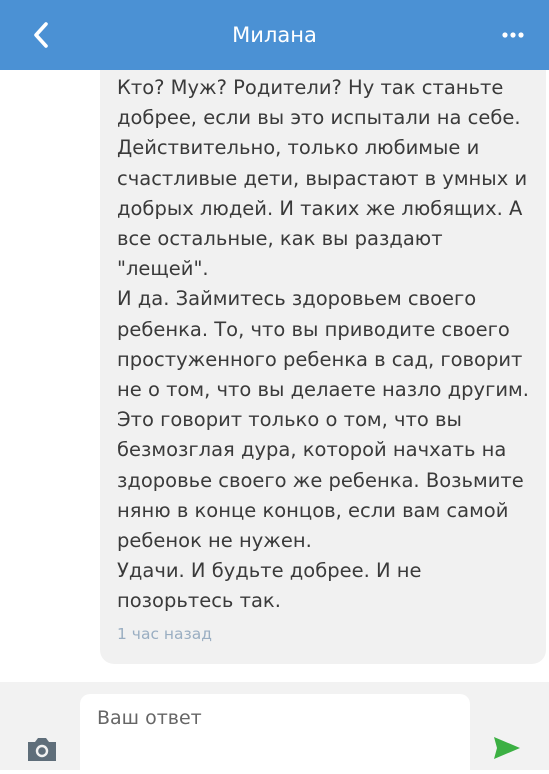 This screenshot has height=774, width=549. I want to click on chat-header: Милана, so click(274, 35).